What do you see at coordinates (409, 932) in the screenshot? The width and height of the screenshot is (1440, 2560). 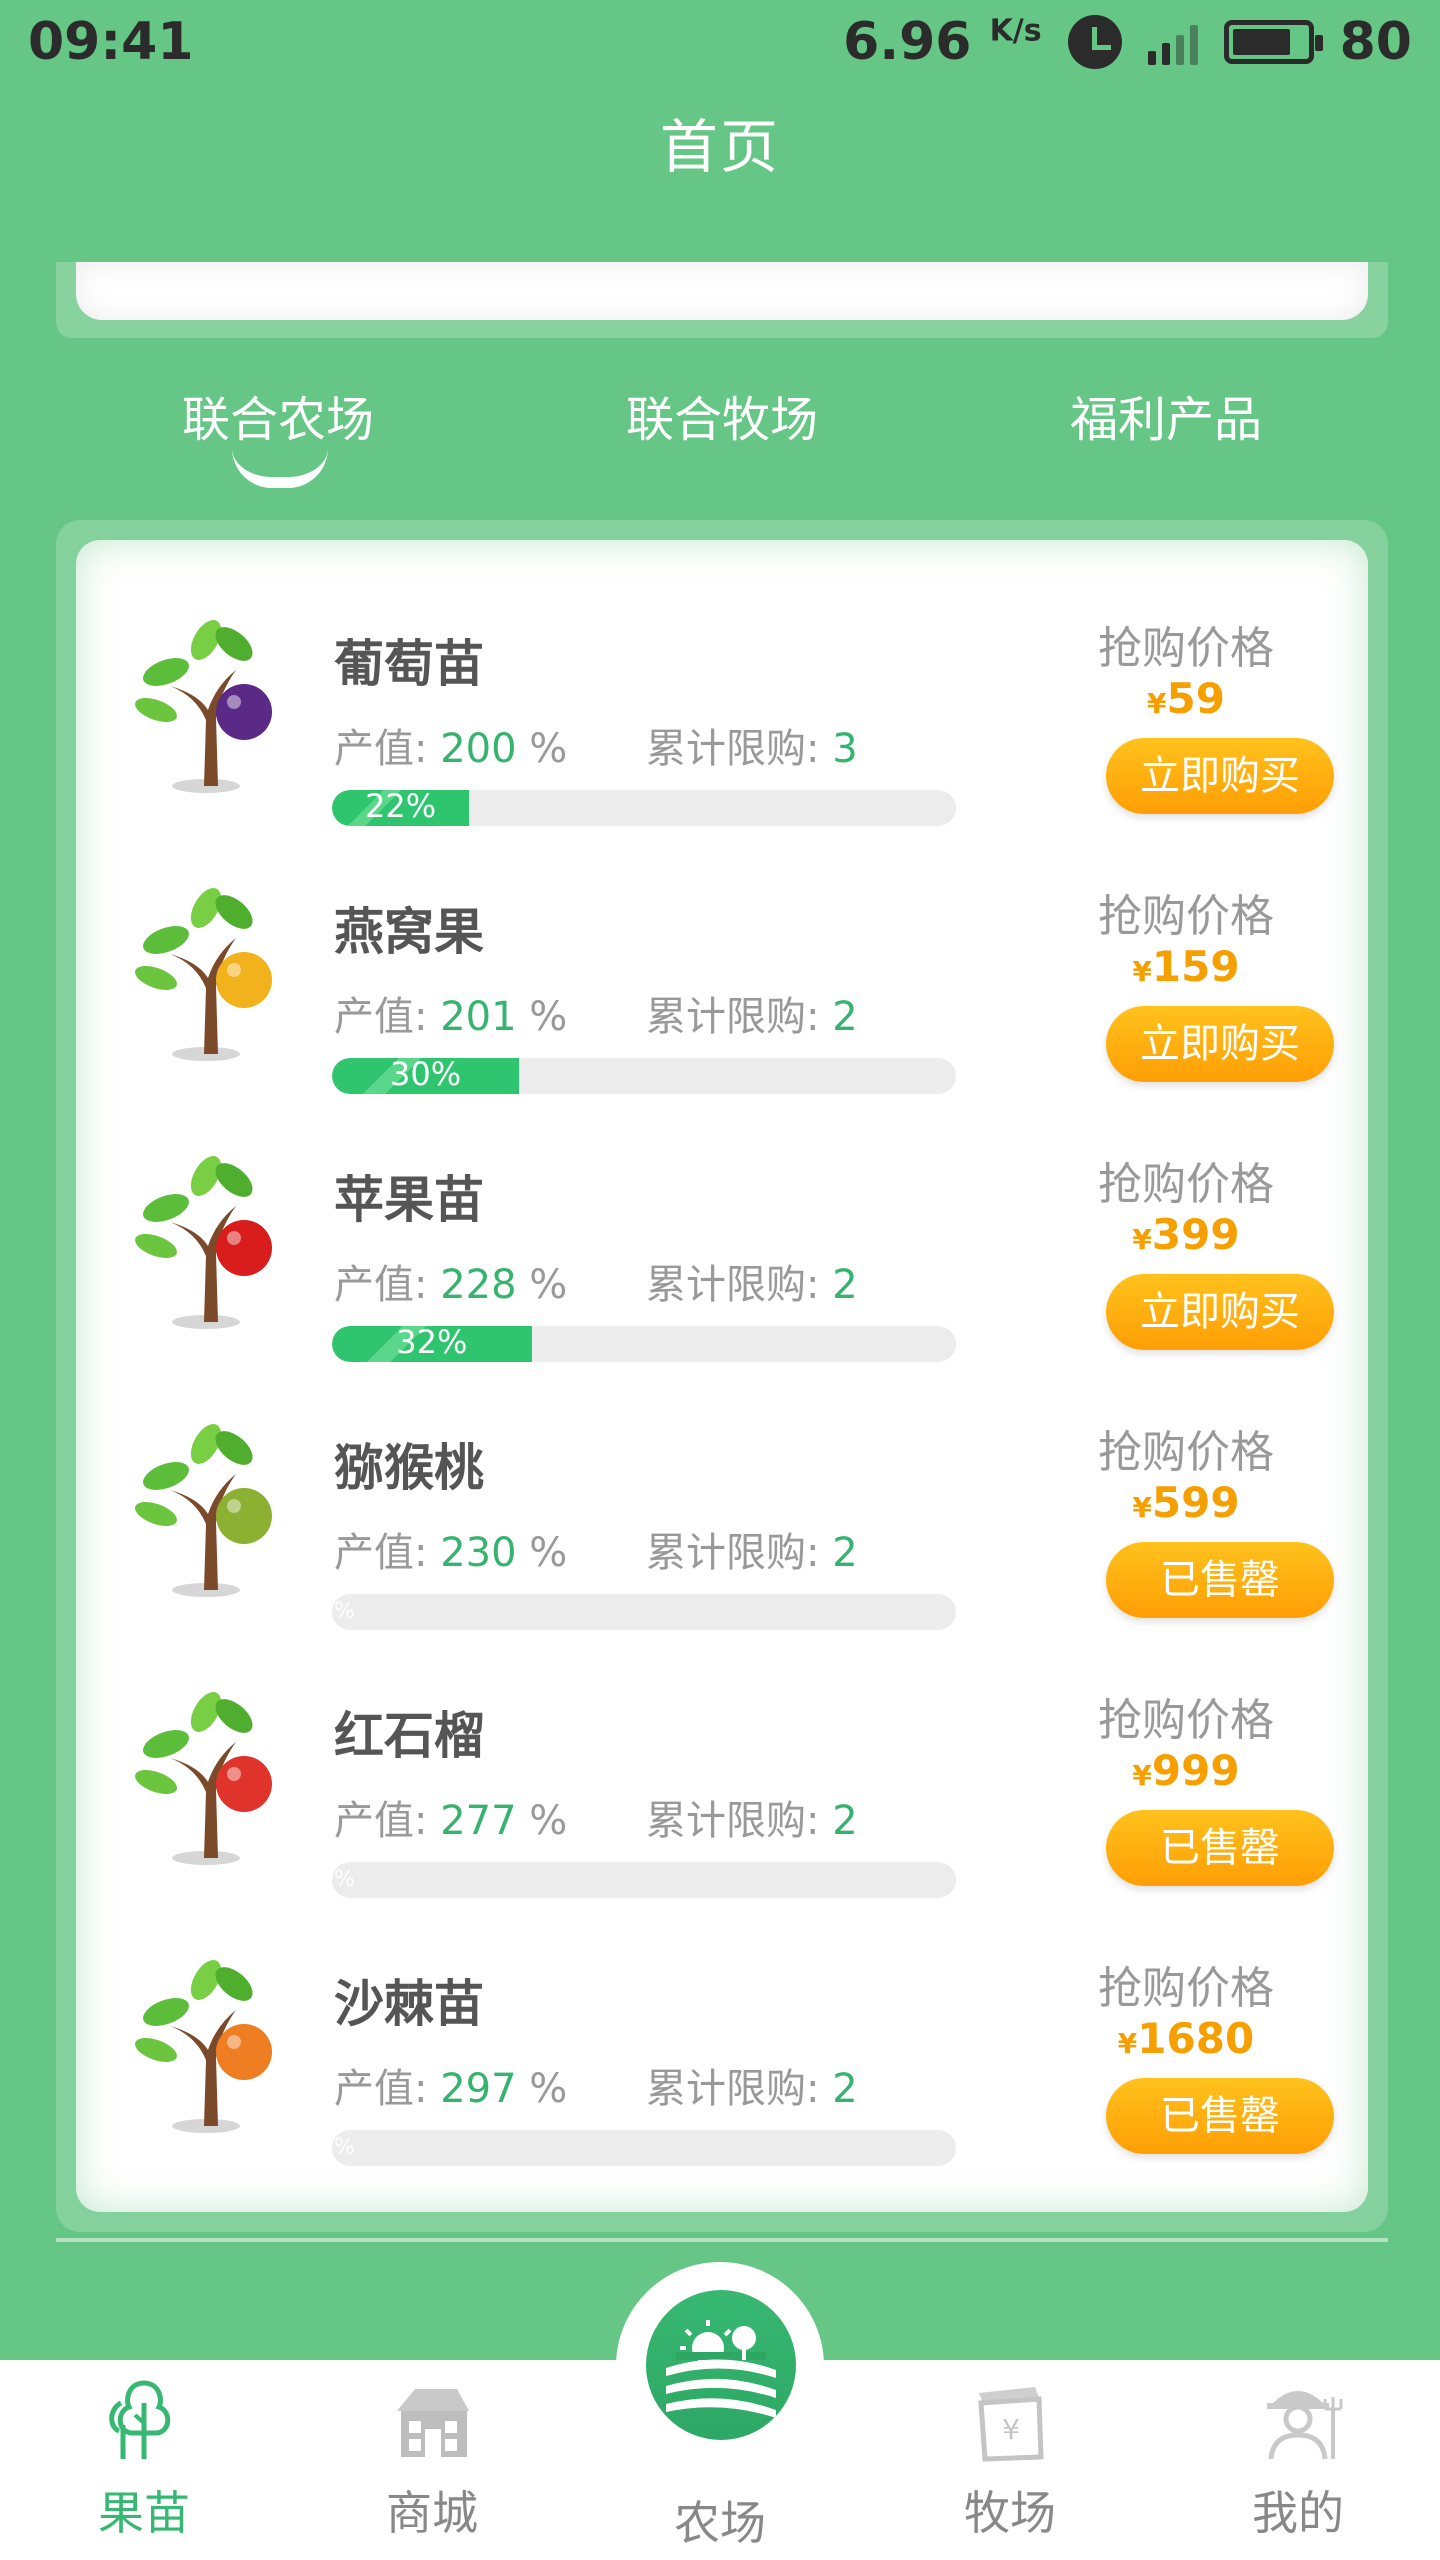 I see `product-name: 燕窝果` at bounding box center [409, 932].